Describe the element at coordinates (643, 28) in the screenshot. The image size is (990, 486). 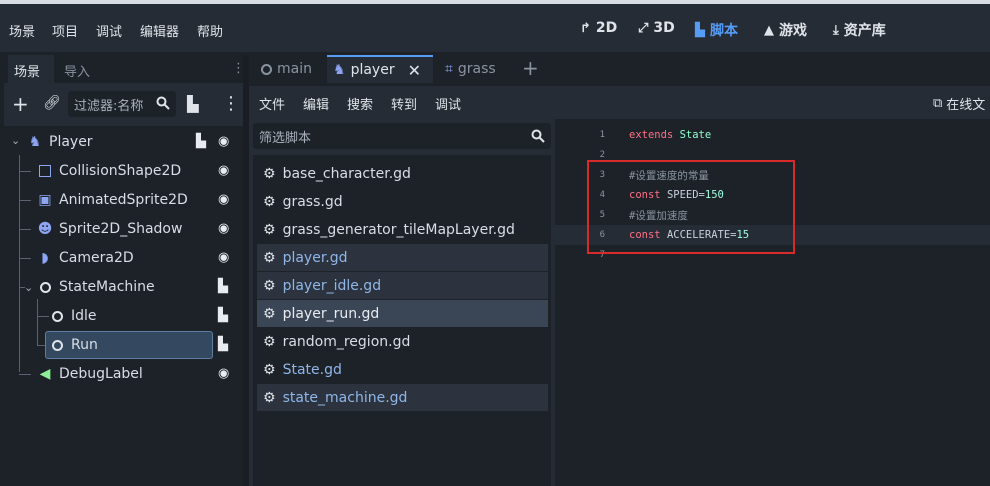
I see `3d-icon: ⤢` at that location.